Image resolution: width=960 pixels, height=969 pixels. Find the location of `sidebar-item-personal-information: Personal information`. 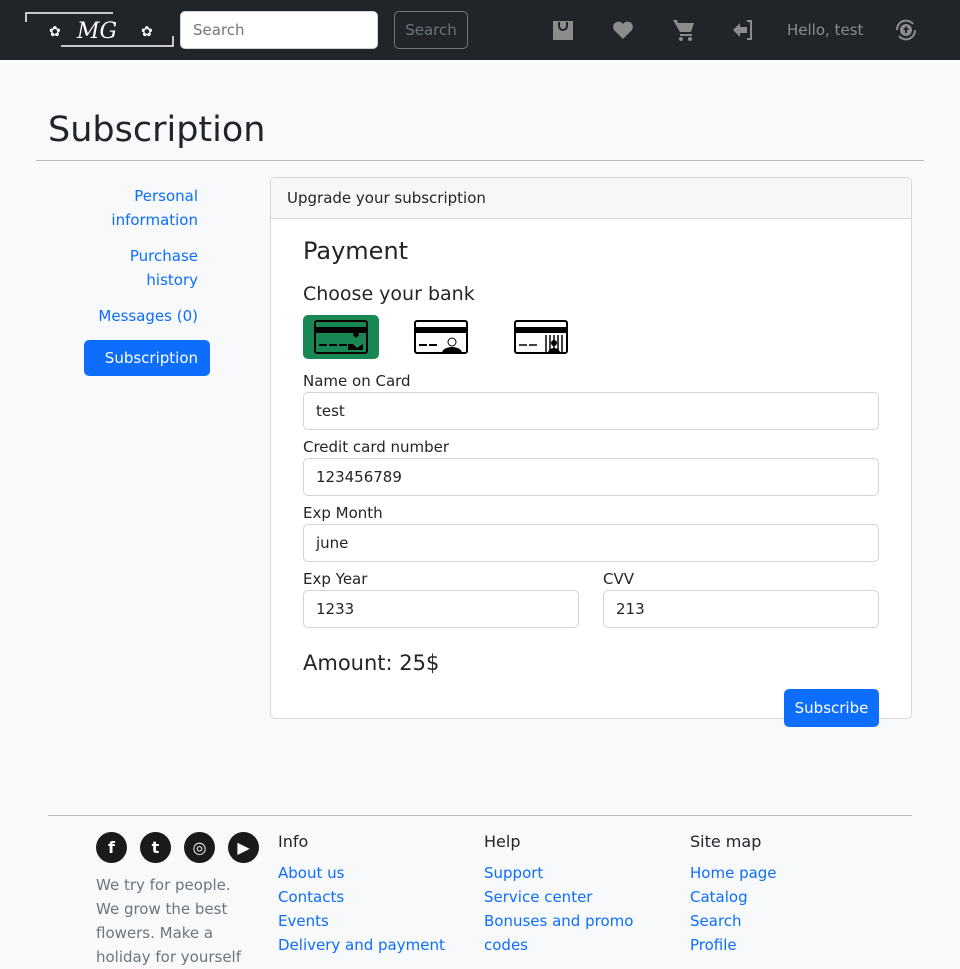

sidebar-item-personal-information: Personal information is located at coordinates (147, 208).